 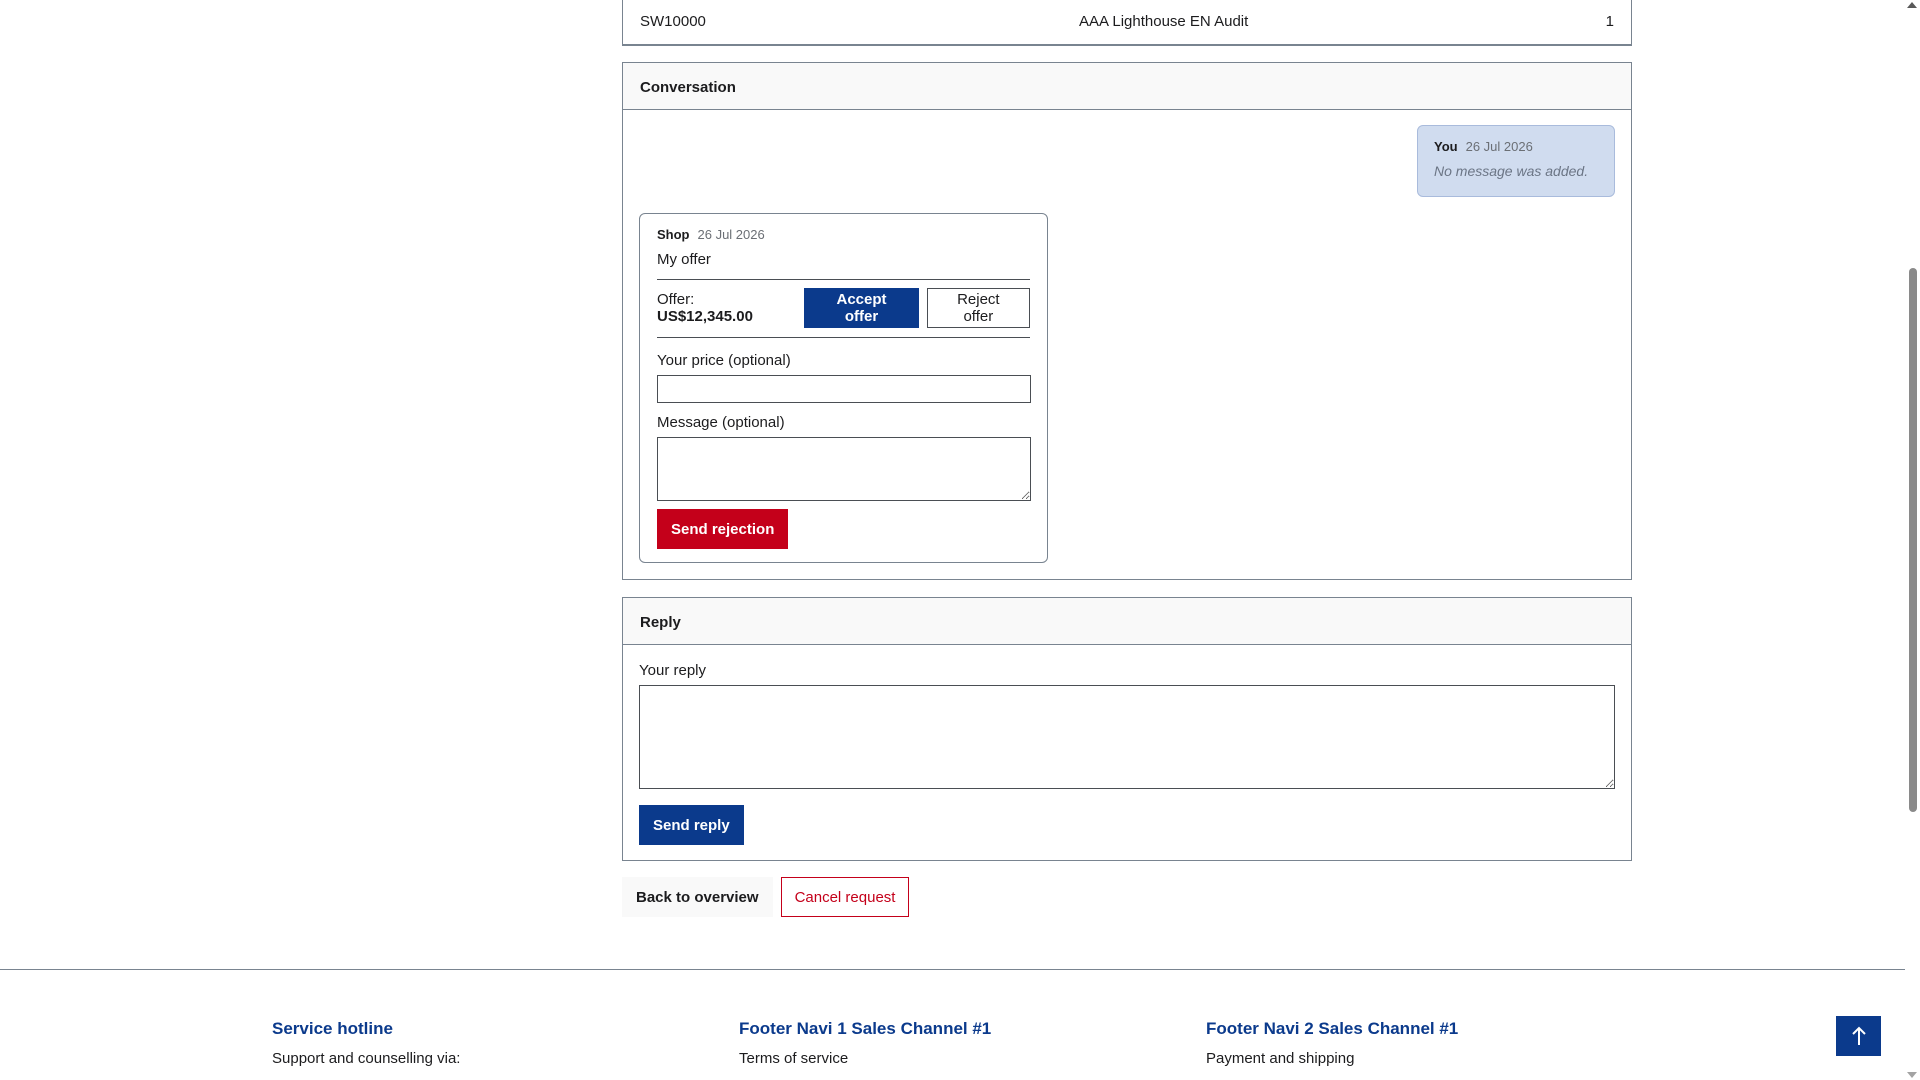 What do you see at coordinates (861, 308) in the screenshot?
I see `accept-offer-button: Accept offer` at bounding box center [861, 308].